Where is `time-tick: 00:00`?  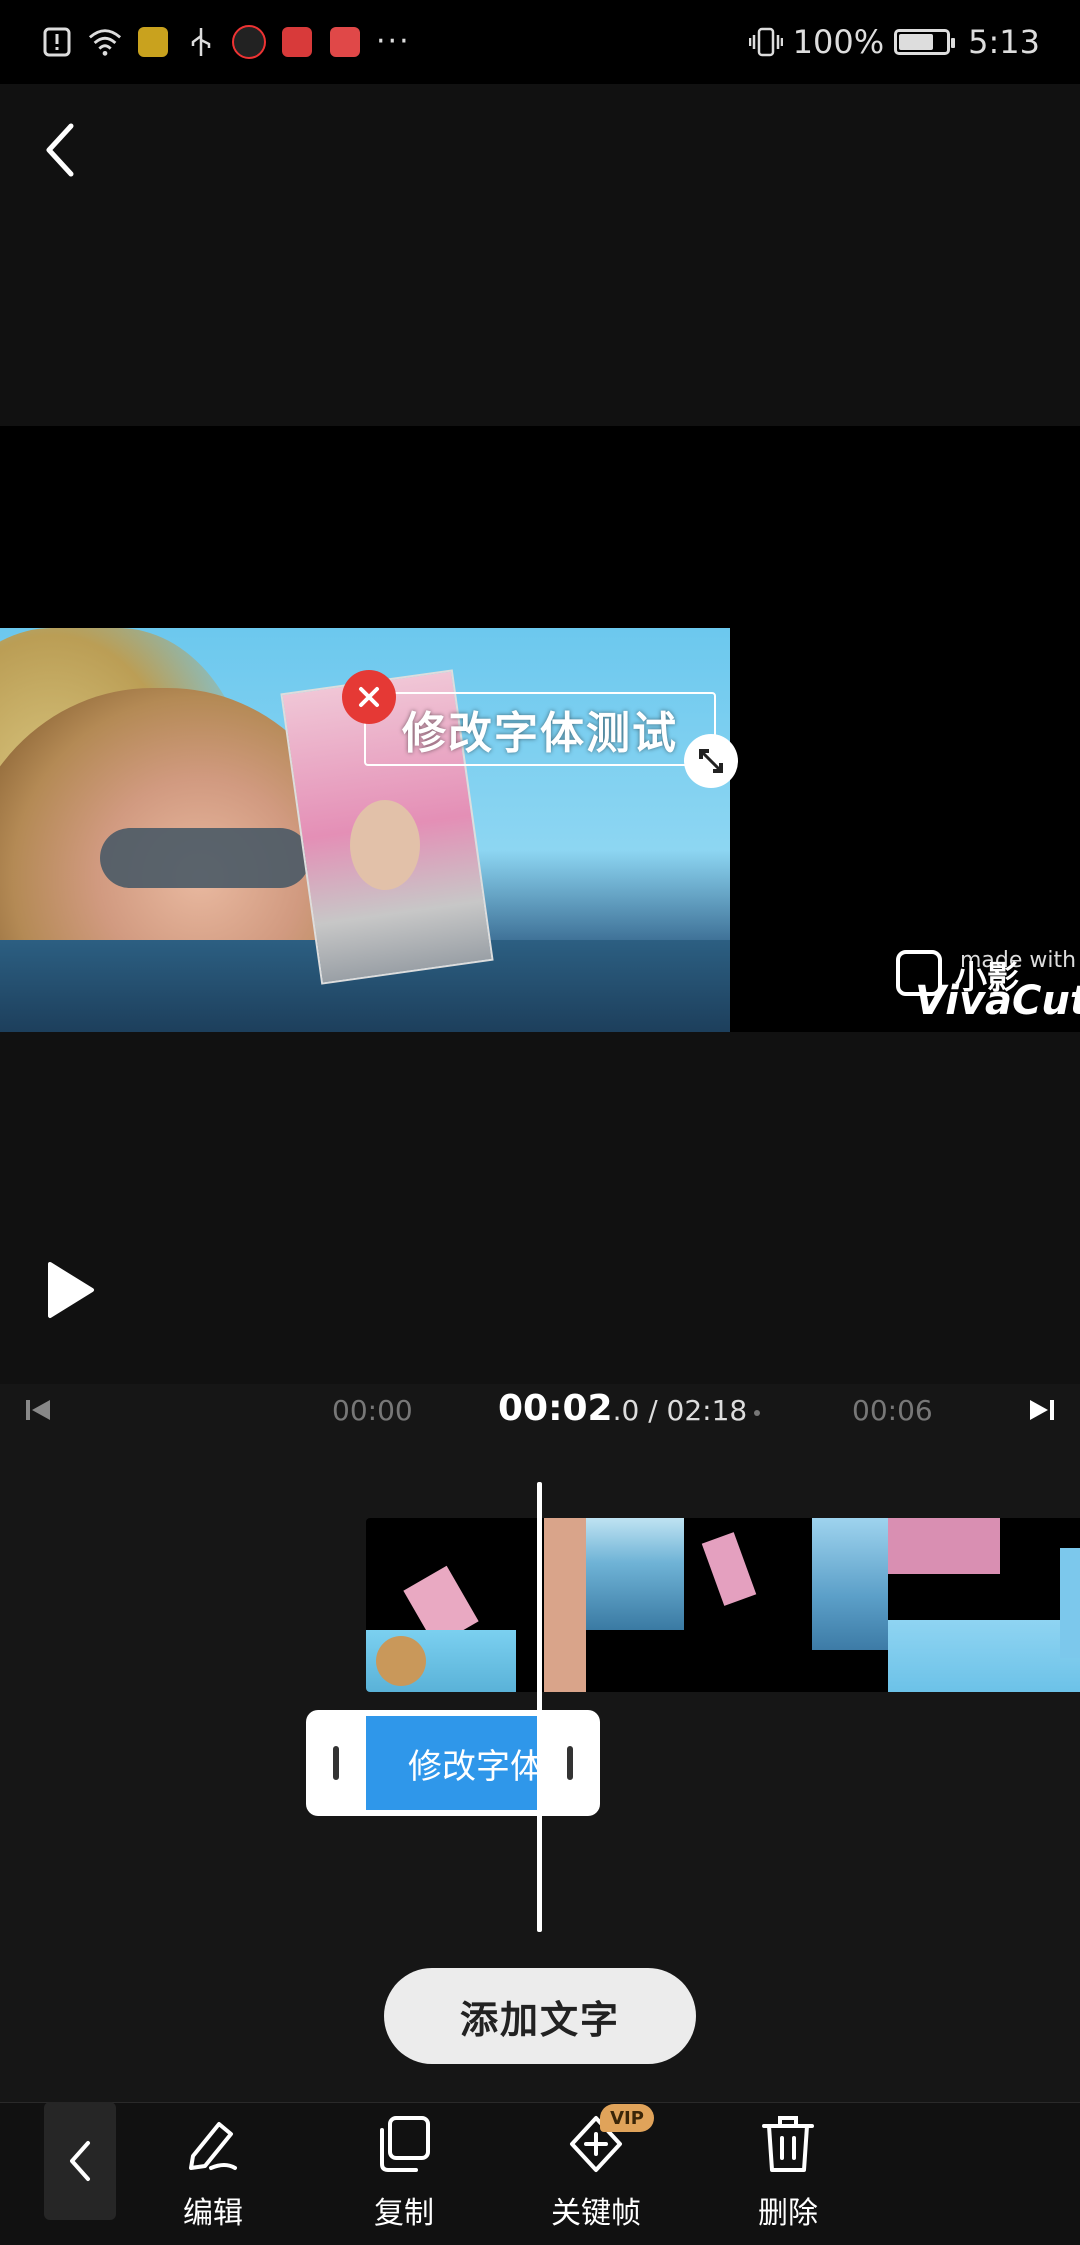
time-tick: 00:00 is located at coordinates (372, 1410).